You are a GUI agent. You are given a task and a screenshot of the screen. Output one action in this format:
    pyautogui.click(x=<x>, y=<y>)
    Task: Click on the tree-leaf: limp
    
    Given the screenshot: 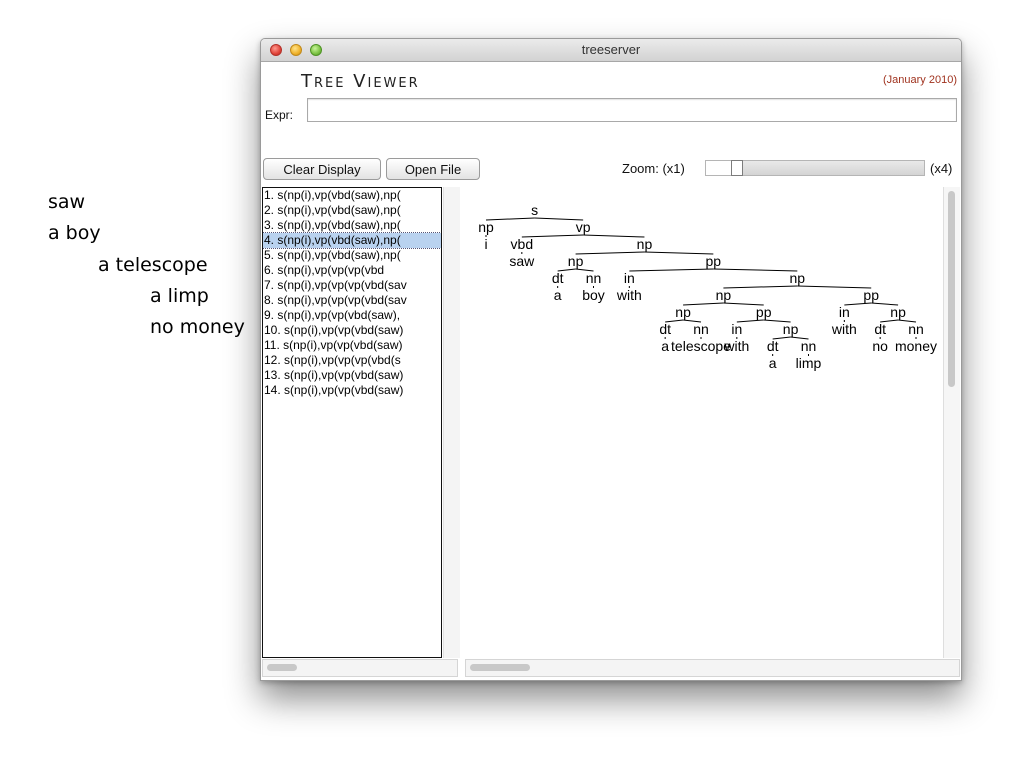 What is the action you would take?
    pyautogui.click(x=809, y=363)
    